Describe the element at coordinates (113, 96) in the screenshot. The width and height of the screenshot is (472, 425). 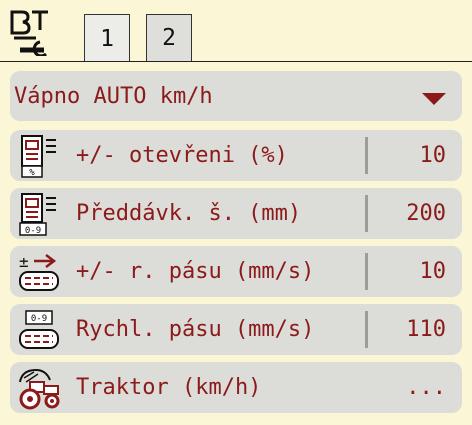
I see `mode-dropdown-value: Vápno AUTO km/h` at that location.